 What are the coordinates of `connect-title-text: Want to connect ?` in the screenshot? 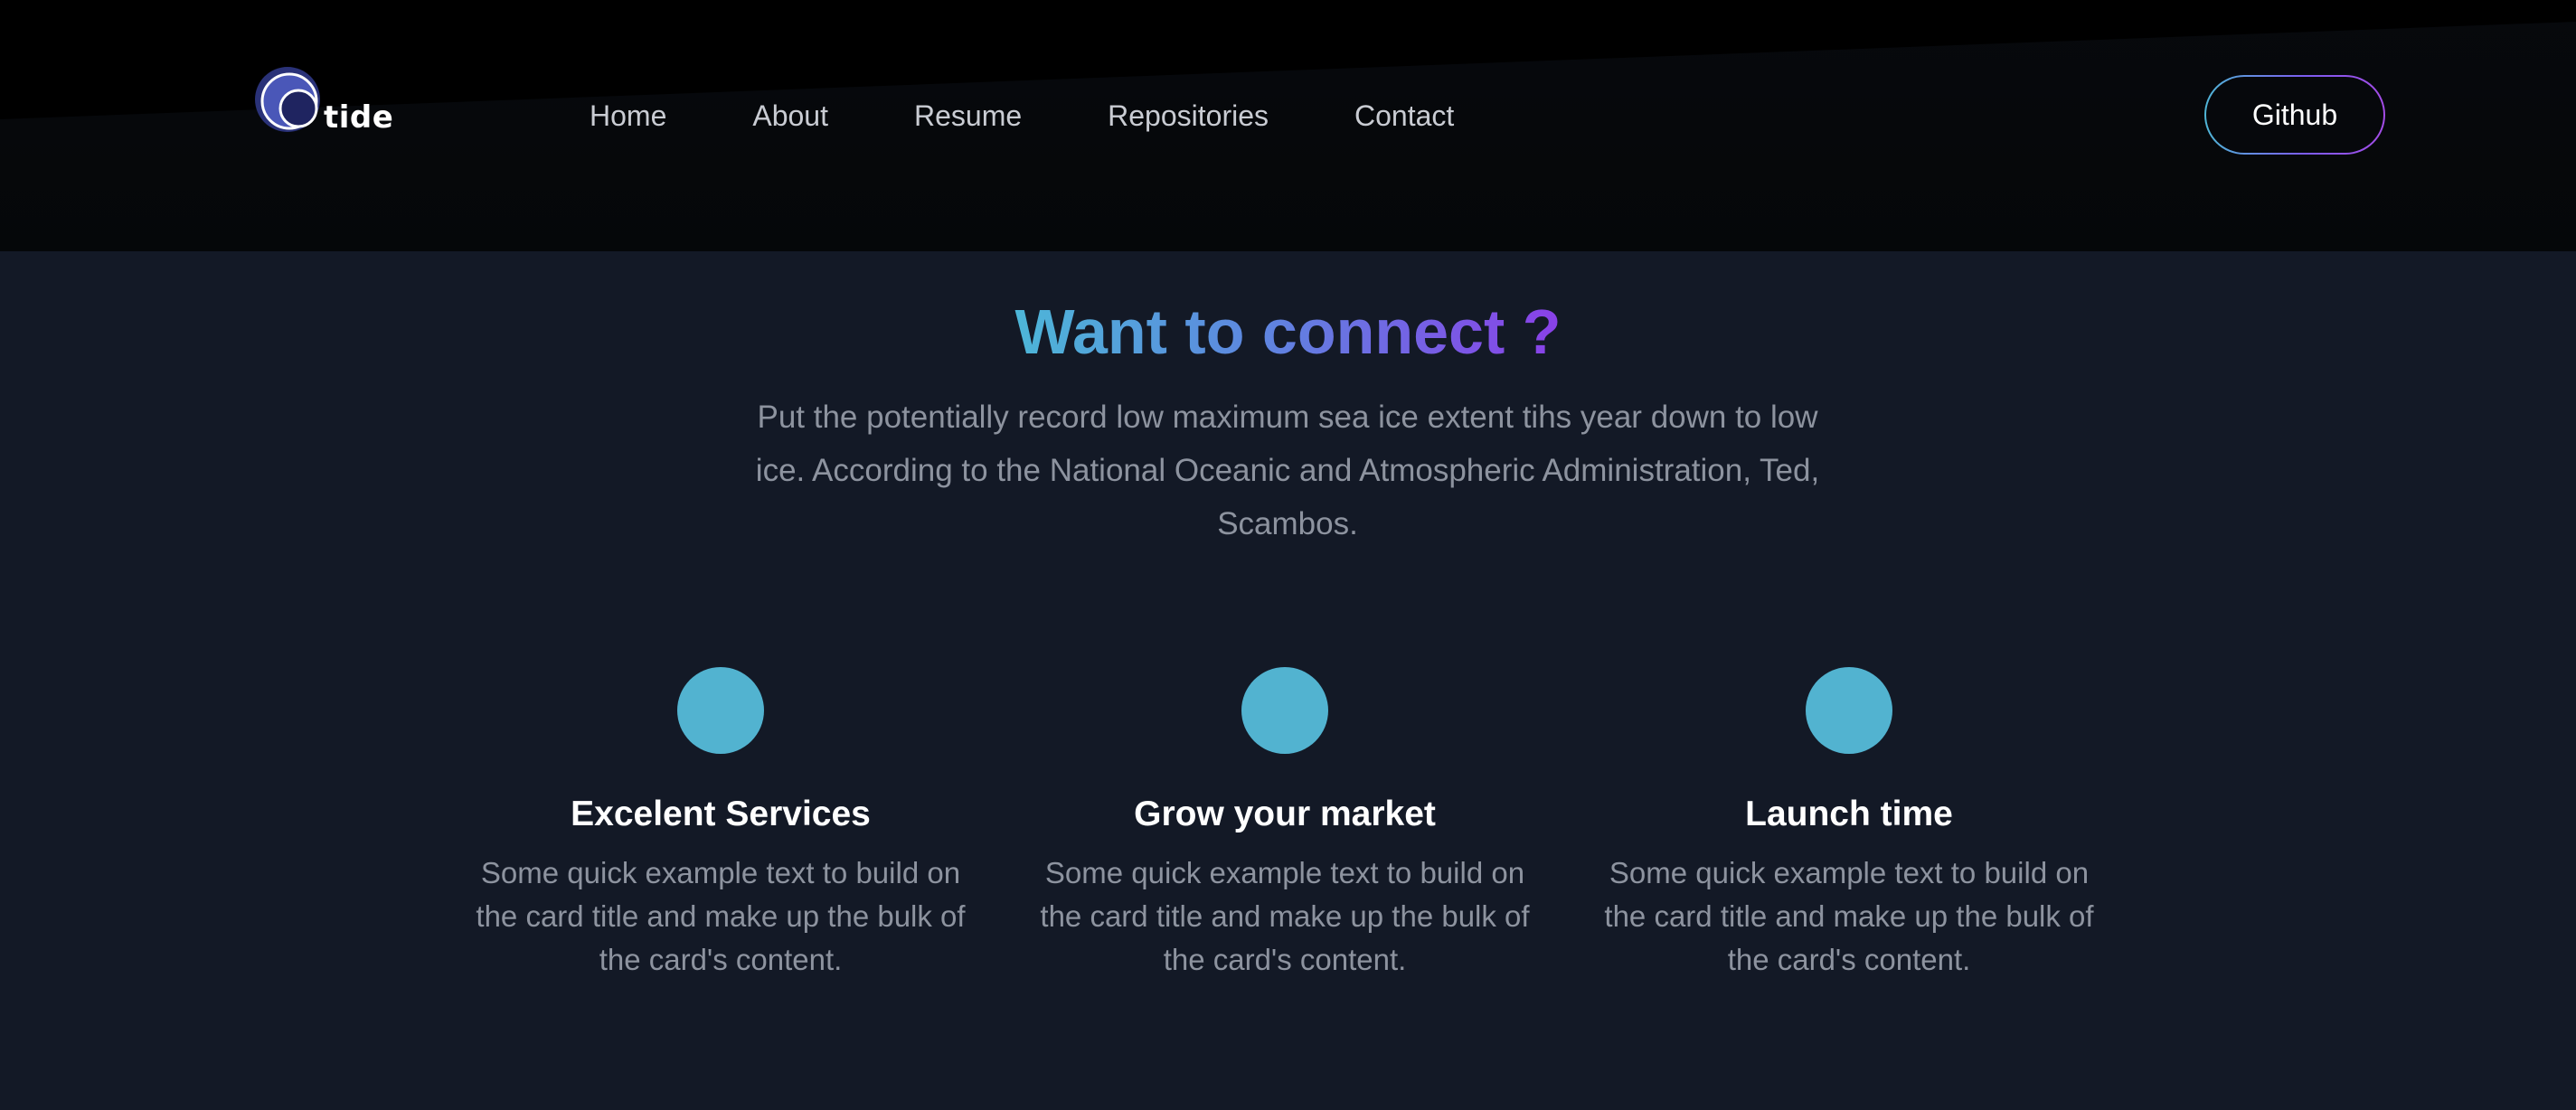 It's located at (1288, 331).